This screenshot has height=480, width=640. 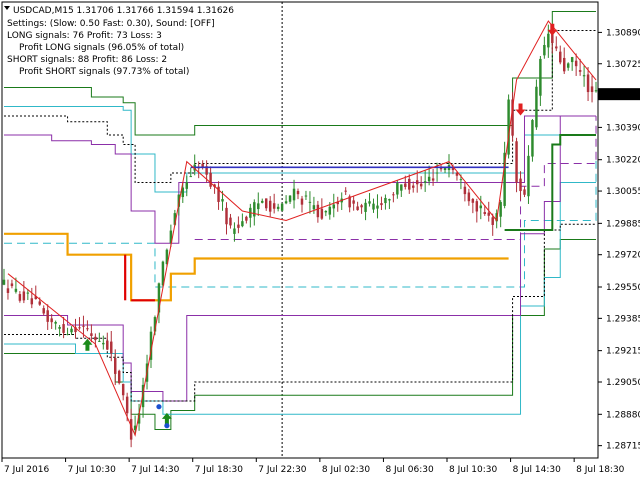 I want to click on y-tick-label: 1.29385, so click(x=623, y=319).